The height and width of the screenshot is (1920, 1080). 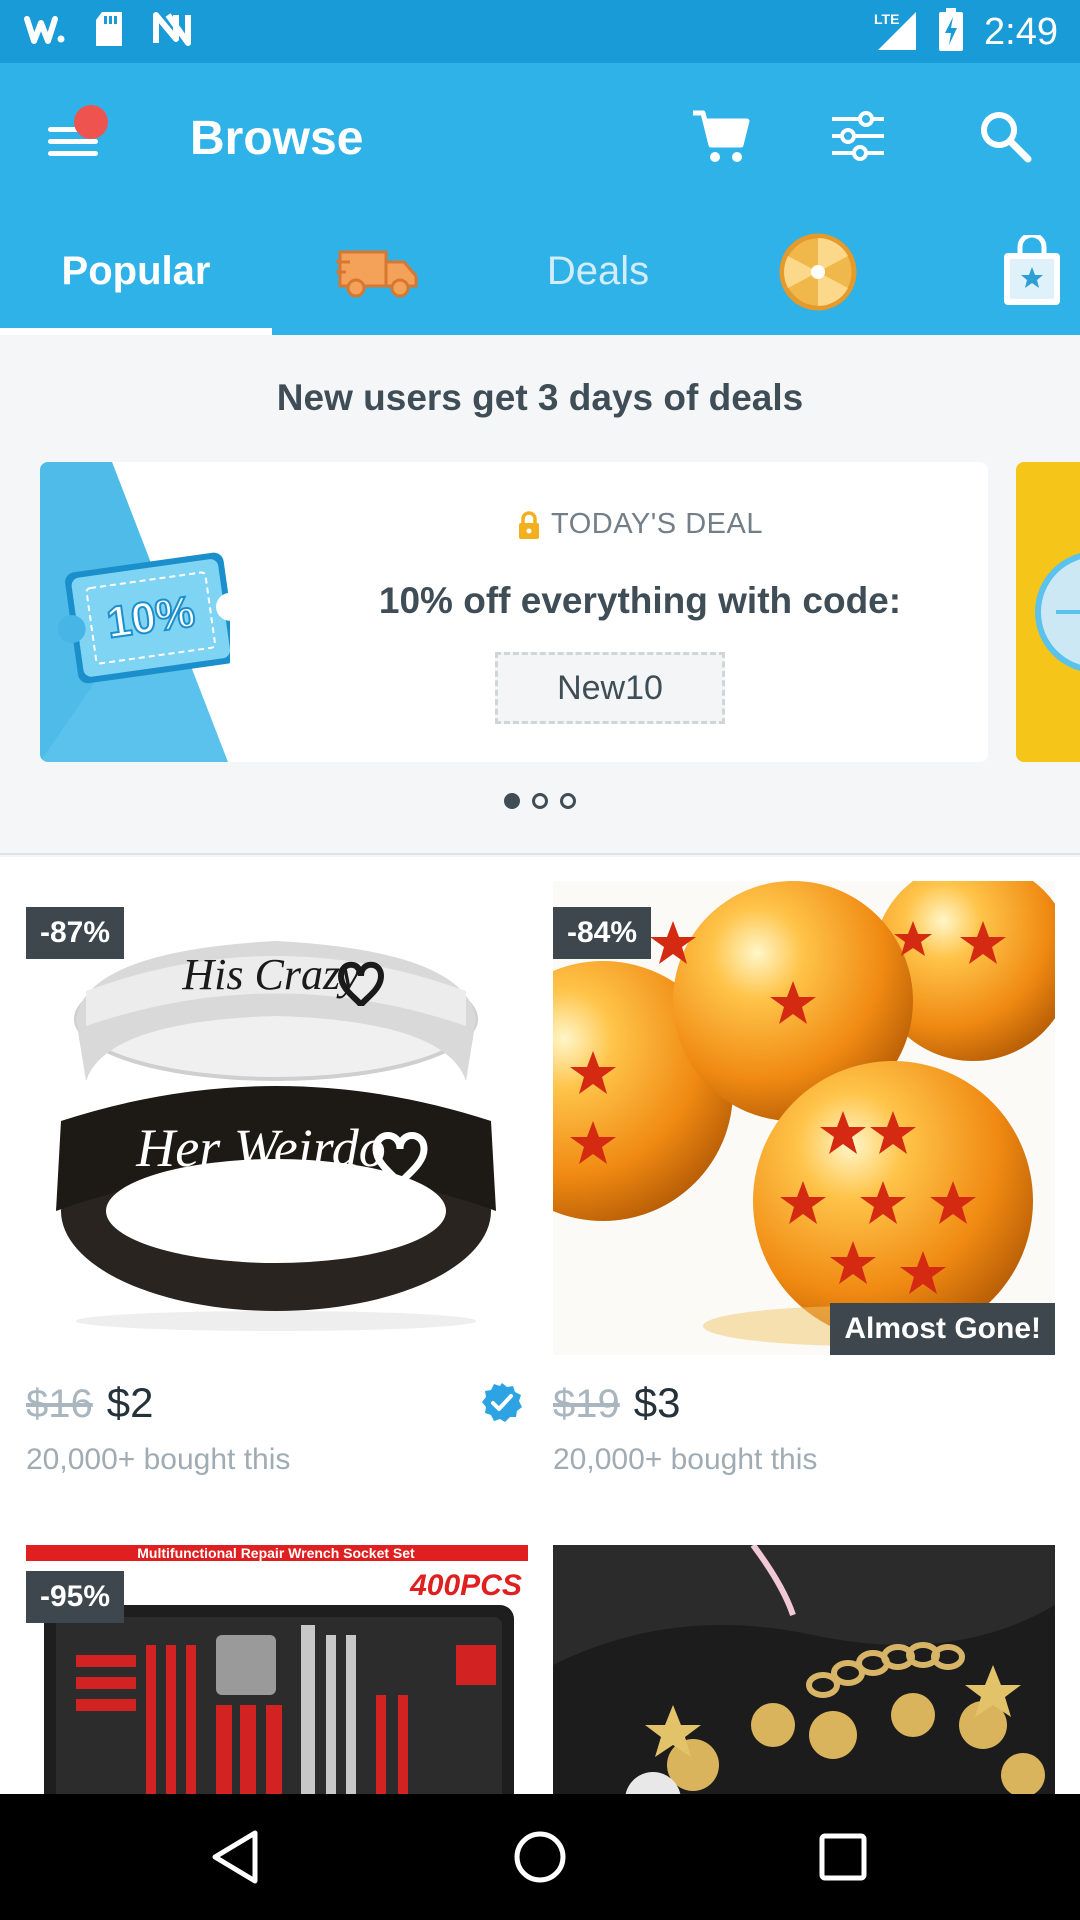 What do you see at coordinates (1032, 269) in the screenshot?
I see `shopping-bag-icon` at bounding box center [1032, 269].